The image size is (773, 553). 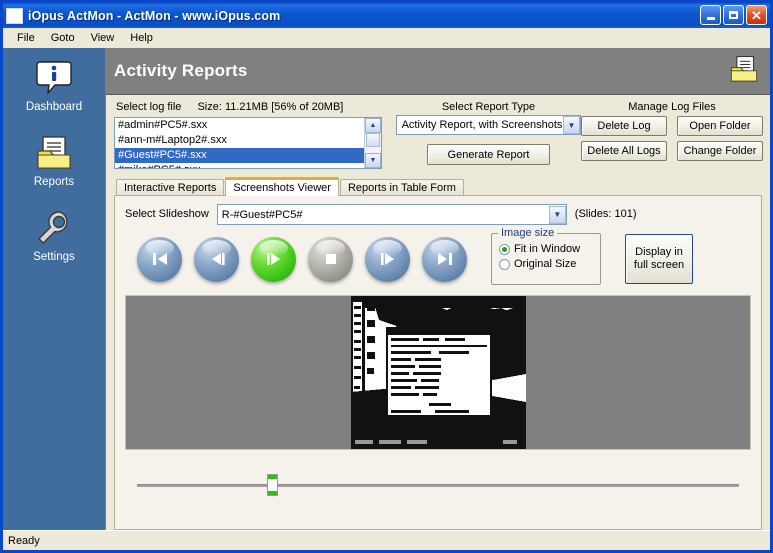 I want to click on previous-slide-button, so click(x=216, y=259).